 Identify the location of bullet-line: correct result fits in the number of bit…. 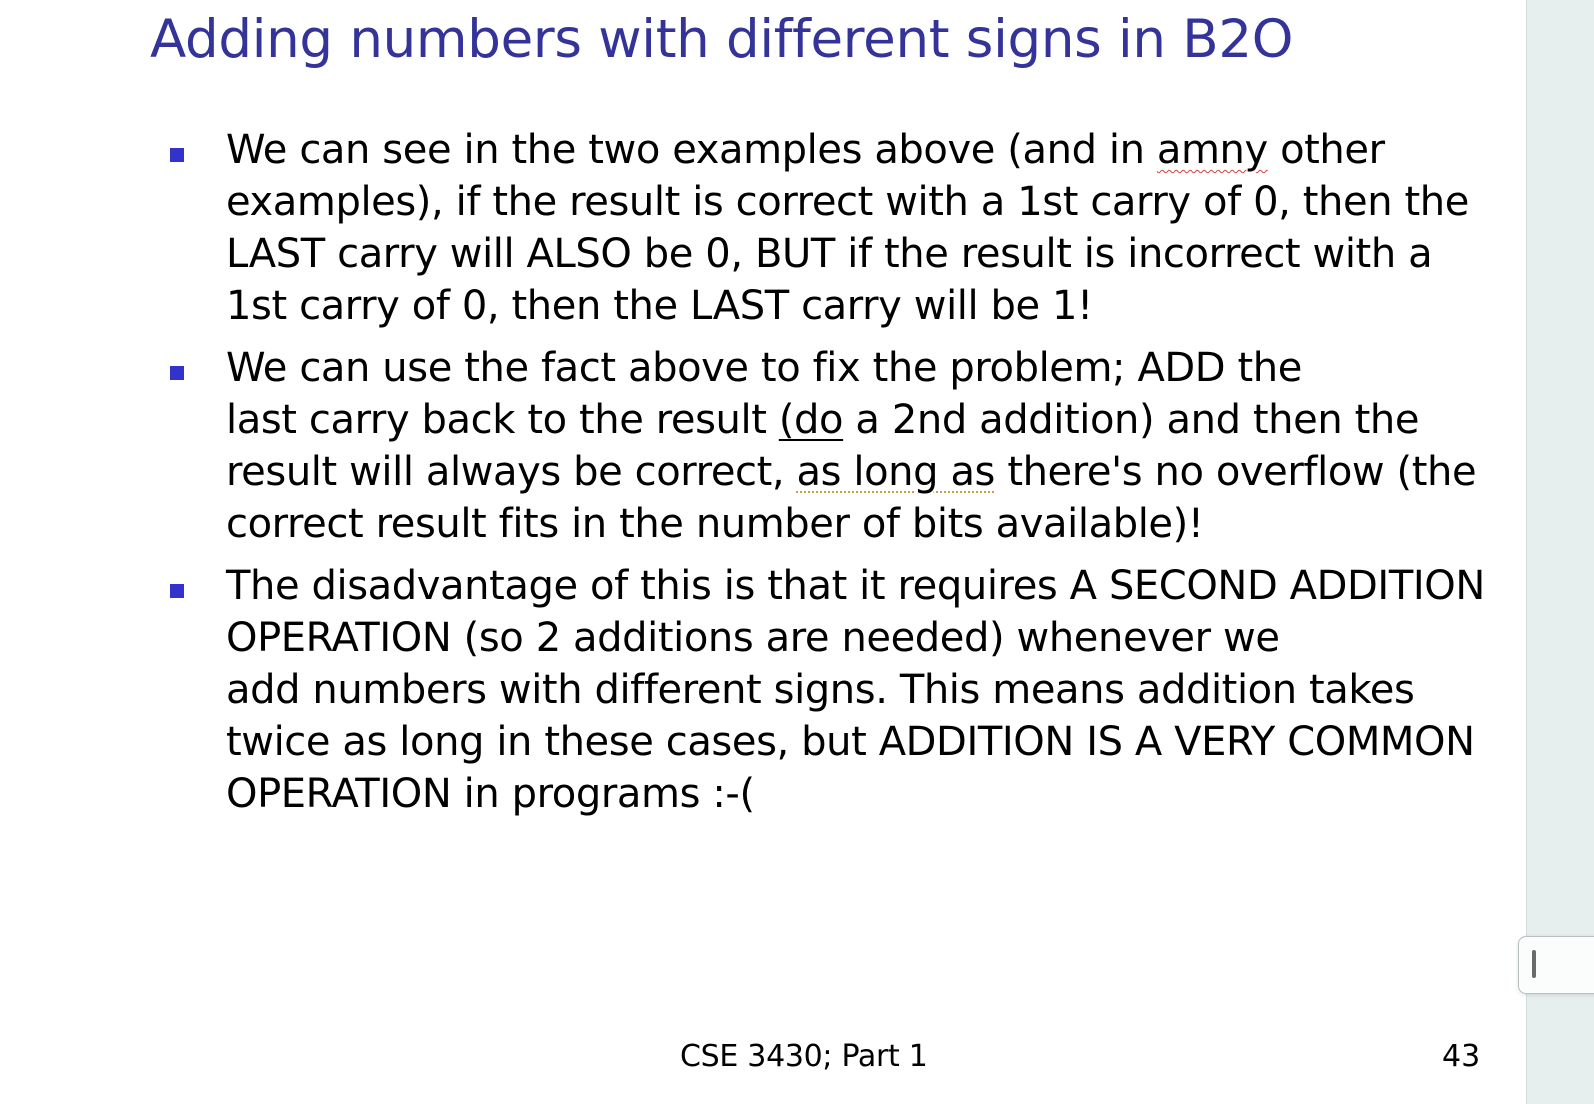
(715, 524).